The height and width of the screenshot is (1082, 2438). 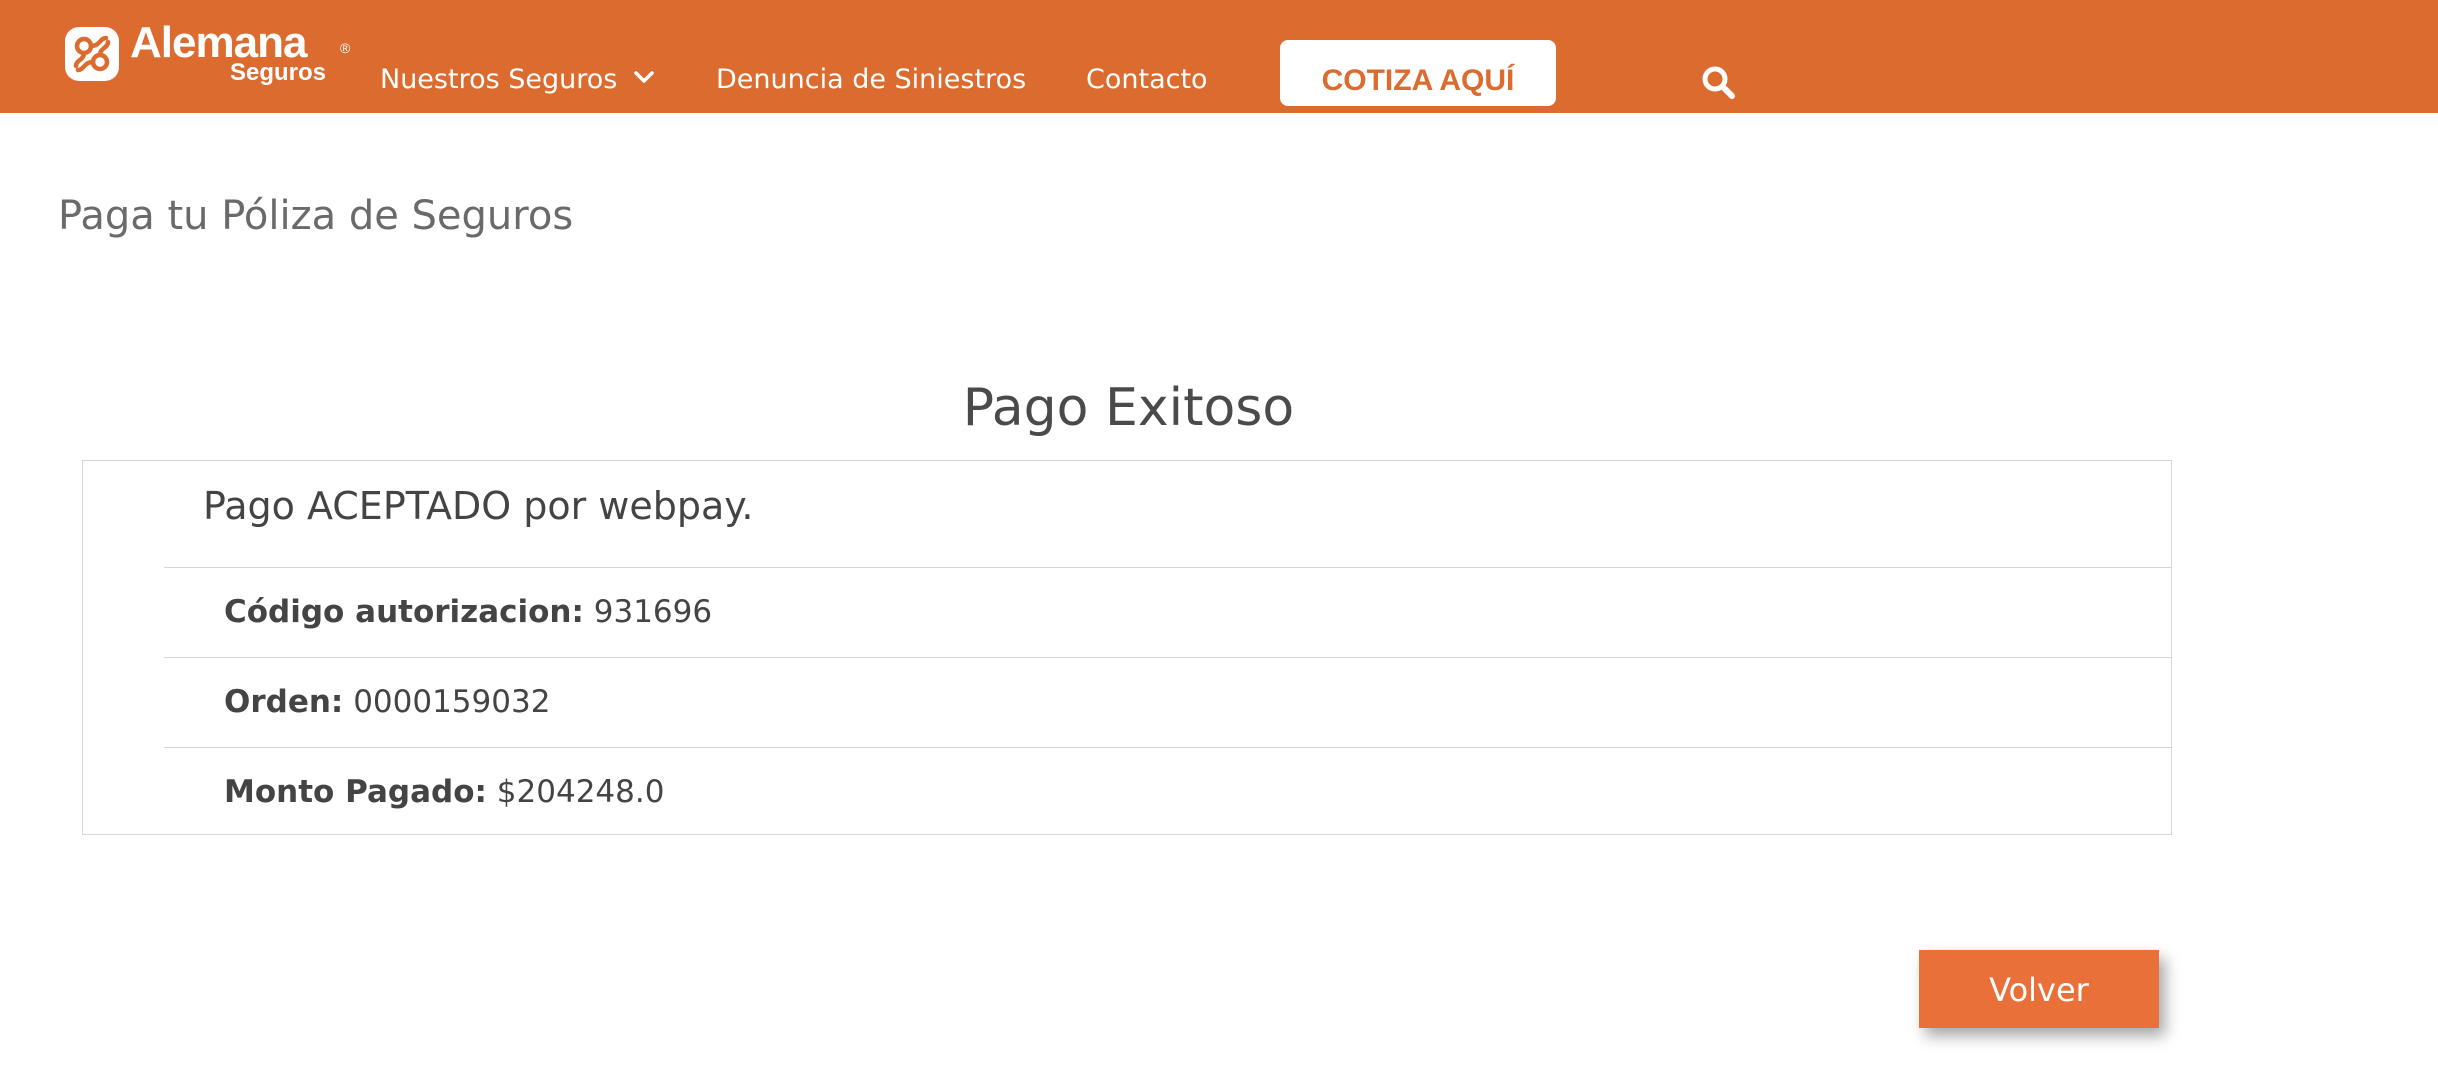 What do you see at coordinates (644, 76) in the screenshot?
I see `chevron-down-icon` at bounding box center [644, 76].